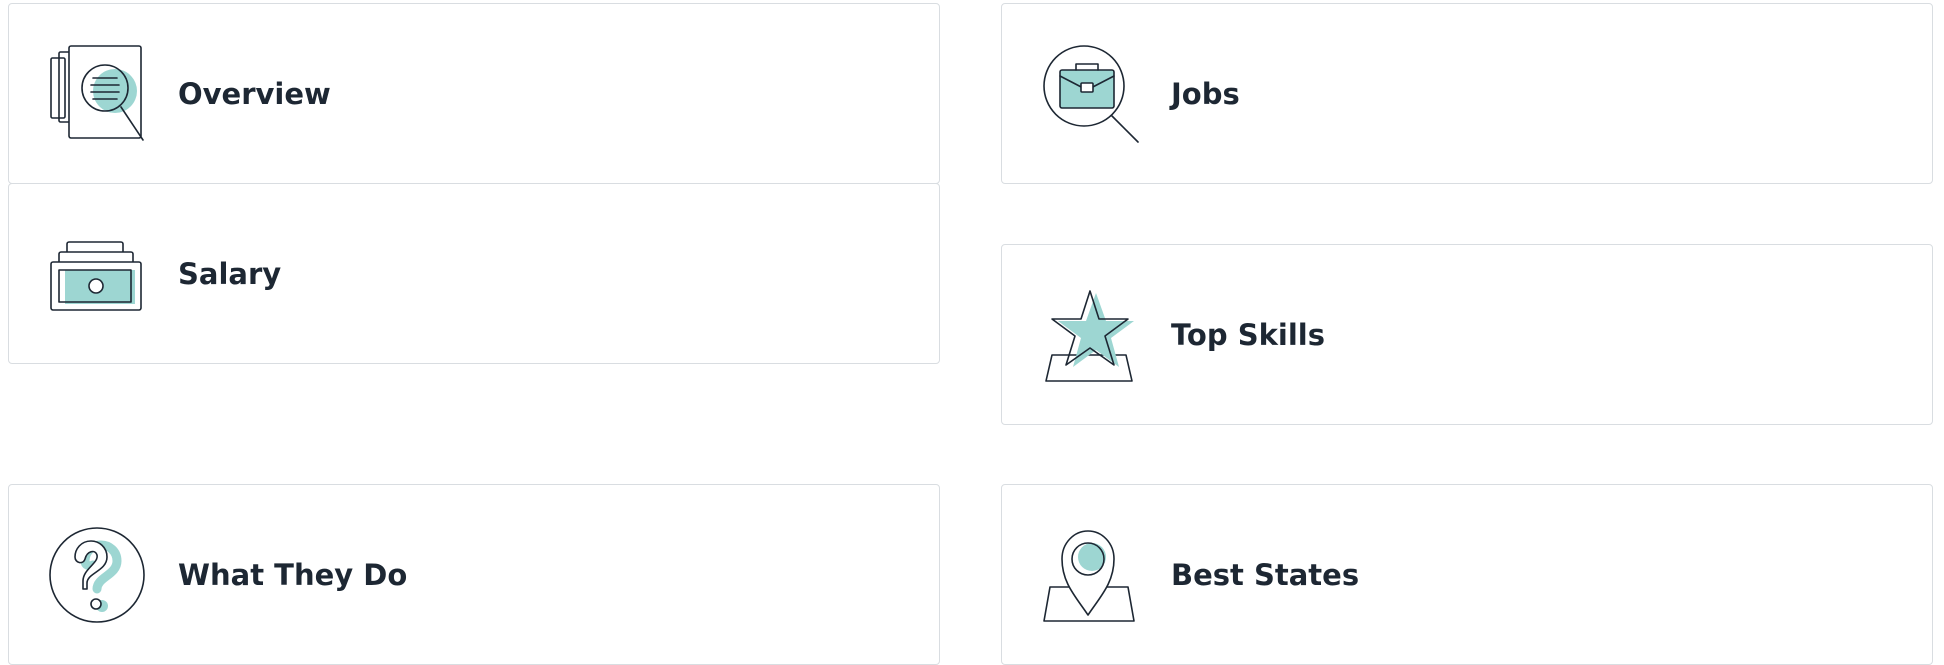 The width and height of the screenshot is (1944, 665). I want to click on document-search-icon, so click(97, 94).